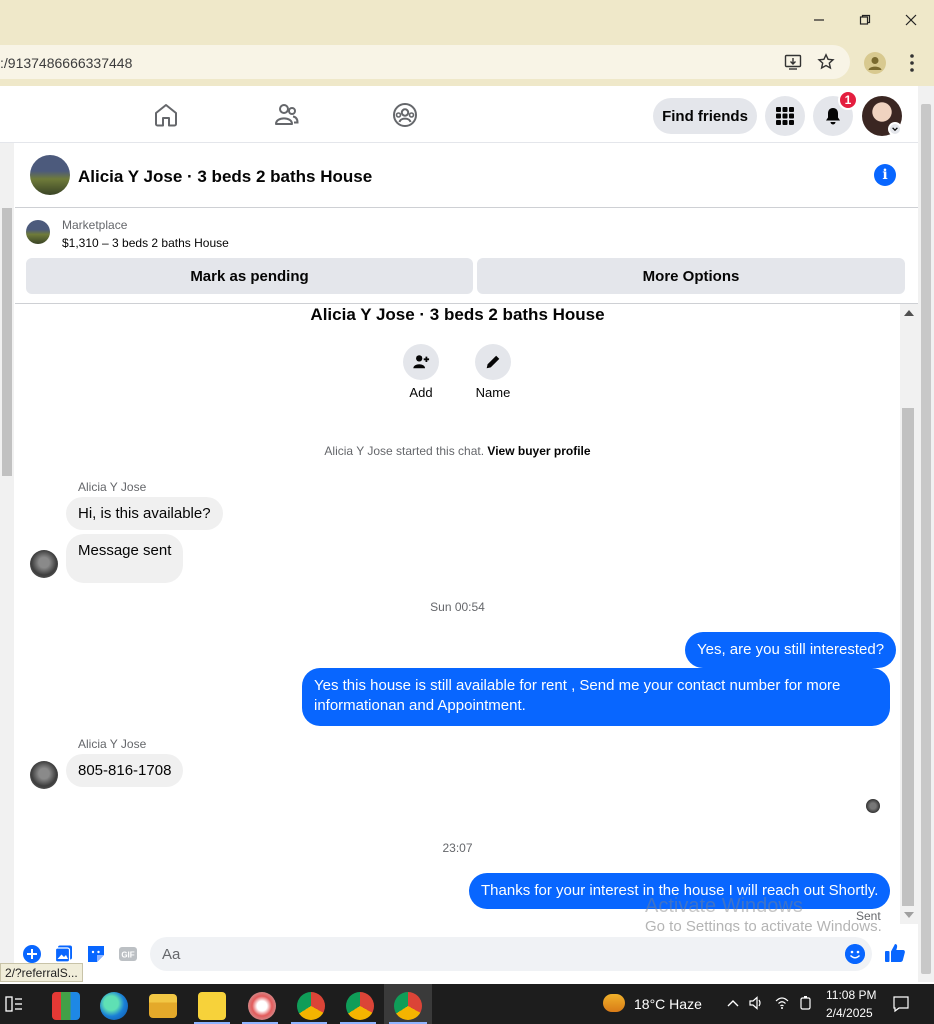 Image resolution: width=934 pixels, height=1024 pixels. Describe the element at coordinates (225, 177) in the screenshot. I see `chat-title: Alicia Y Jose · 3 beds 2 baths House` at that location.